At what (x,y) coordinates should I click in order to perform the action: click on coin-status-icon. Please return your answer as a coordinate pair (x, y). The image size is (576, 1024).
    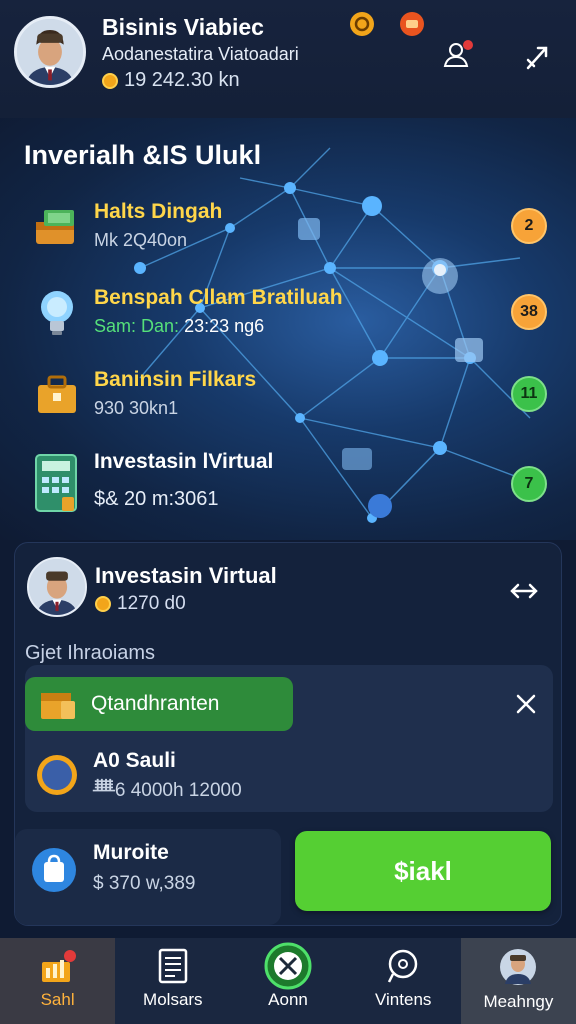
    Looking at the image, I should click on (362, 24).